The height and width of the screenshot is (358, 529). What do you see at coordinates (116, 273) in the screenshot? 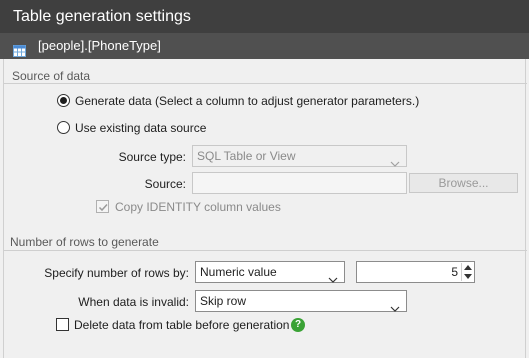
I see `specify-rows-label: Specify number of rows by:` at bounding box center [116, 273].